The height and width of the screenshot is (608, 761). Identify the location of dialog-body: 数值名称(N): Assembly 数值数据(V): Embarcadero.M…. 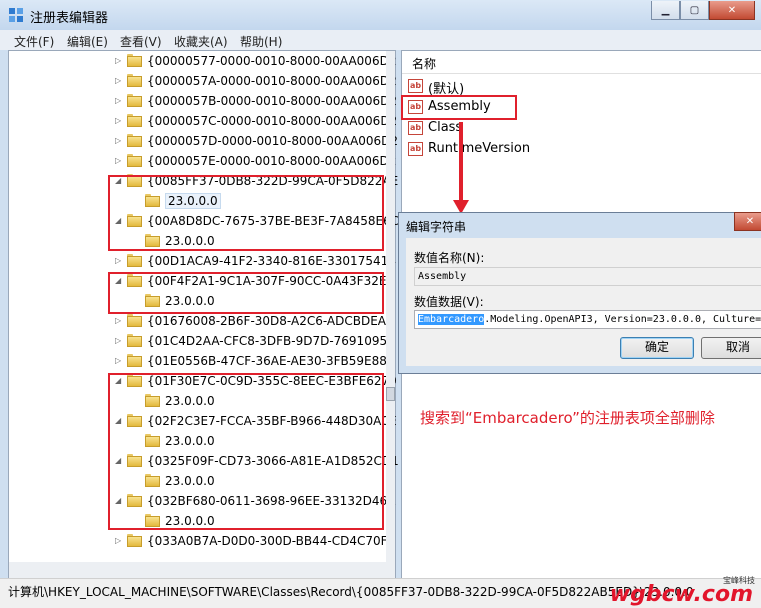
(583, 302).